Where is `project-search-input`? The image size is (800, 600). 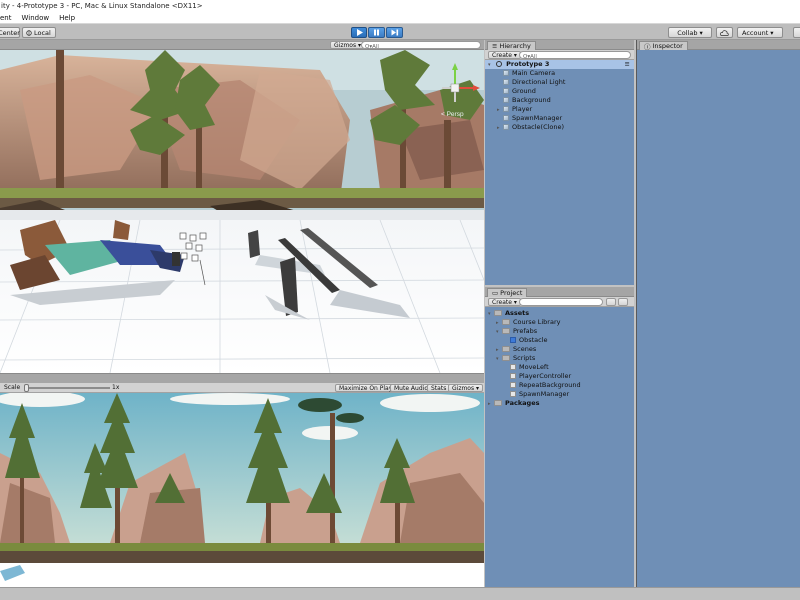 project-search-input is located at coordinates (561, 302).